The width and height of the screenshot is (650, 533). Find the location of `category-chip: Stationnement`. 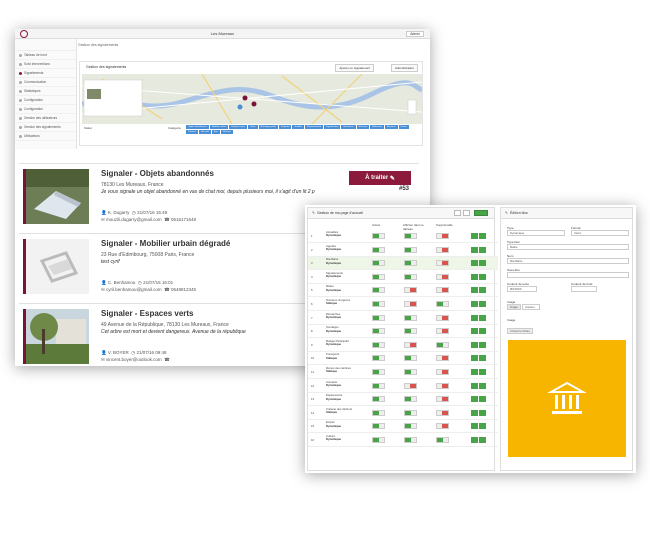

category-chip: Stationnement is located at coordinates (314, 127).